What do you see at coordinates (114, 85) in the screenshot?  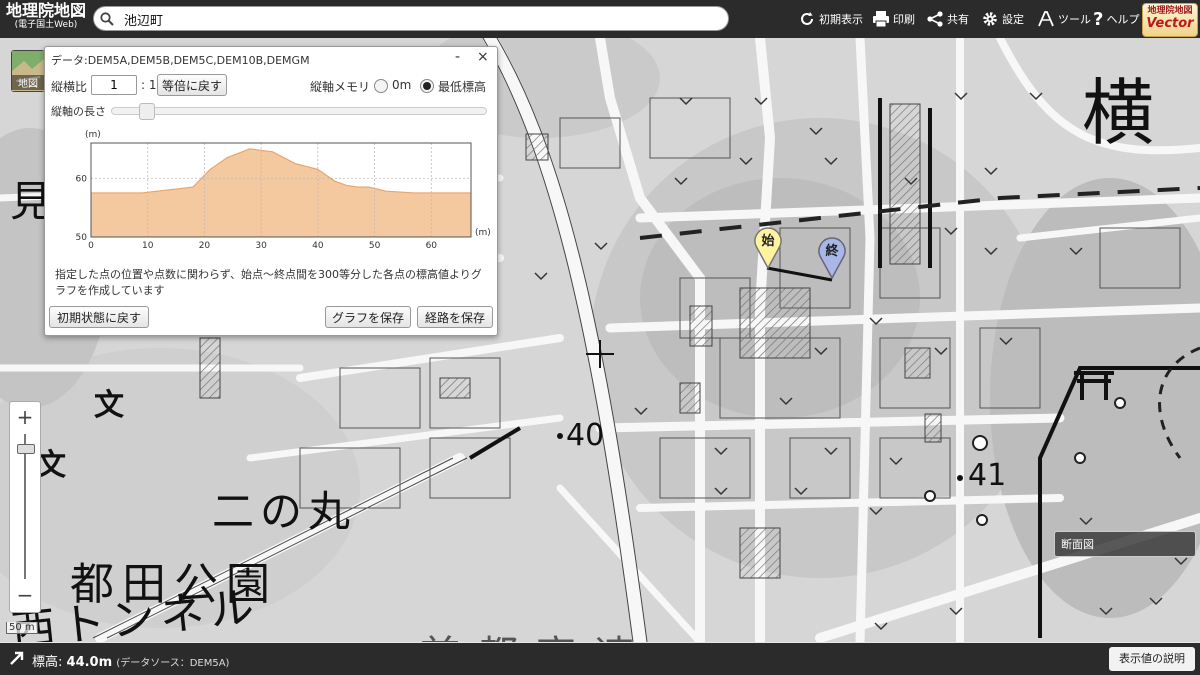 I see `aspect-ratio-input` at bounding box center [114, 85].